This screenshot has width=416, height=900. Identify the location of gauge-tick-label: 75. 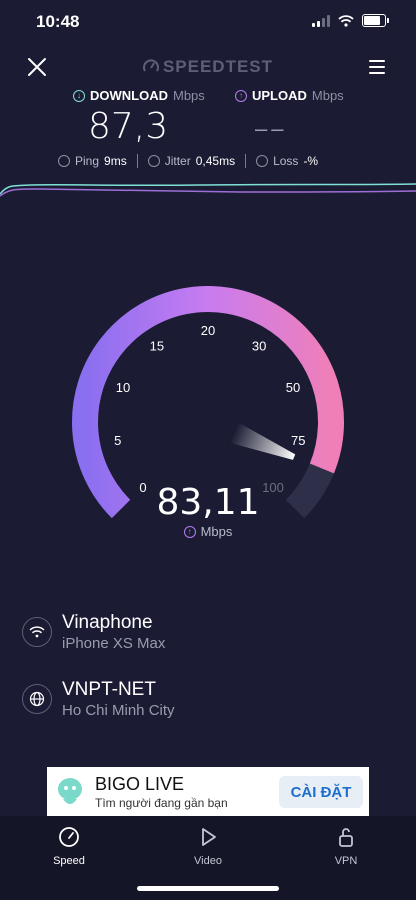
(298, 440).